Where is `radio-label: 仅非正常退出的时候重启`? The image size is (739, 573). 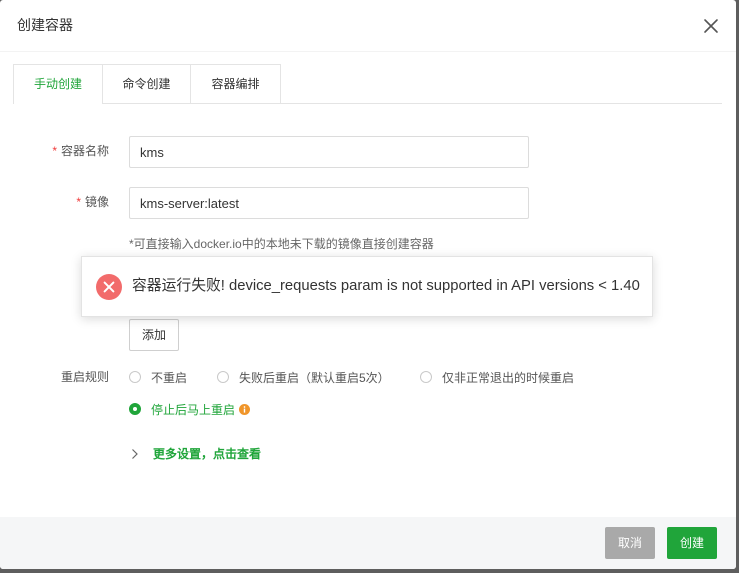
radio-label: 仅非正常退出的时候重启 is located at coordinates (508, 377).